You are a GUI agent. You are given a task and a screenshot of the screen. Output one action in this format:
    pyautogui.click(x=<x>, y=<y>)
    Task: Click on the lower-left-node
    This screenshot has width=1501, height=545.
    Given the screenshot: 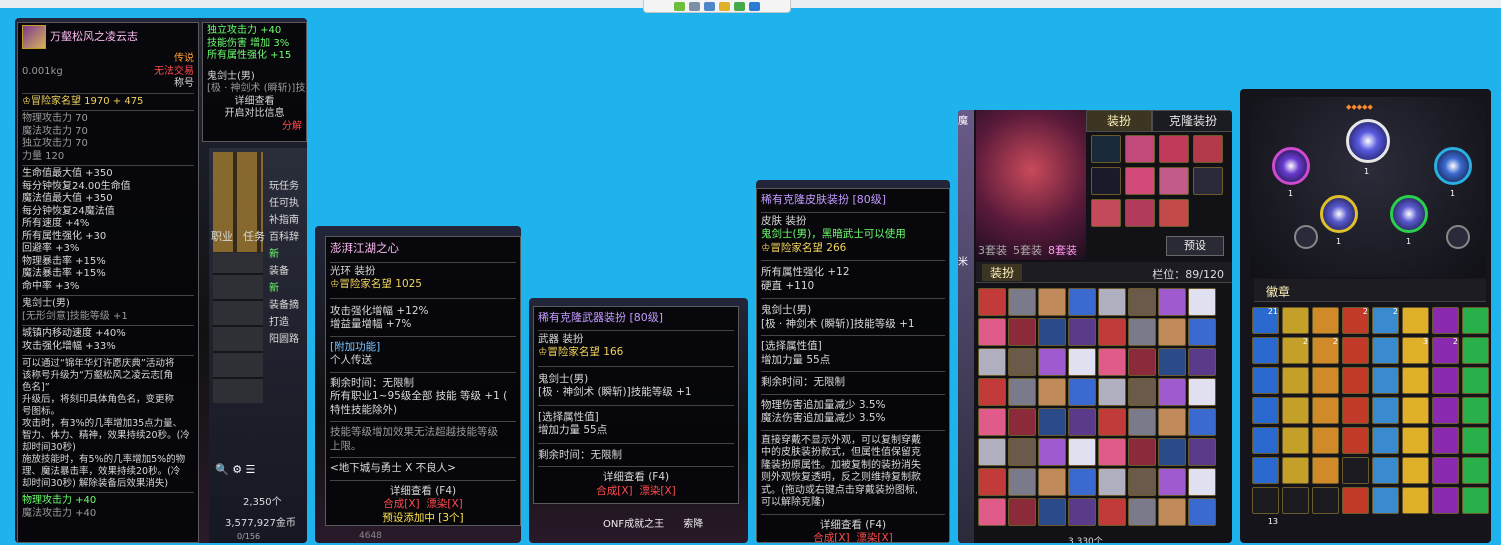 What is the action you would take?
    pyautogui.click(x=1339, y=214)
    